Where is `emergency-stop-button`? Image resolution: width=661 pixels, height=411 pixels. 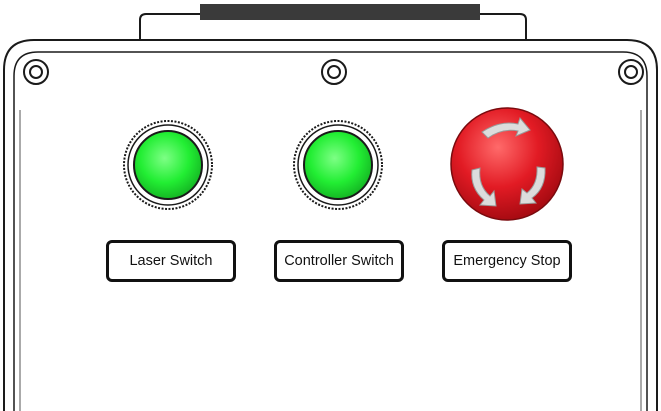 emergency-stop-button is located at coordinates (507, 164).